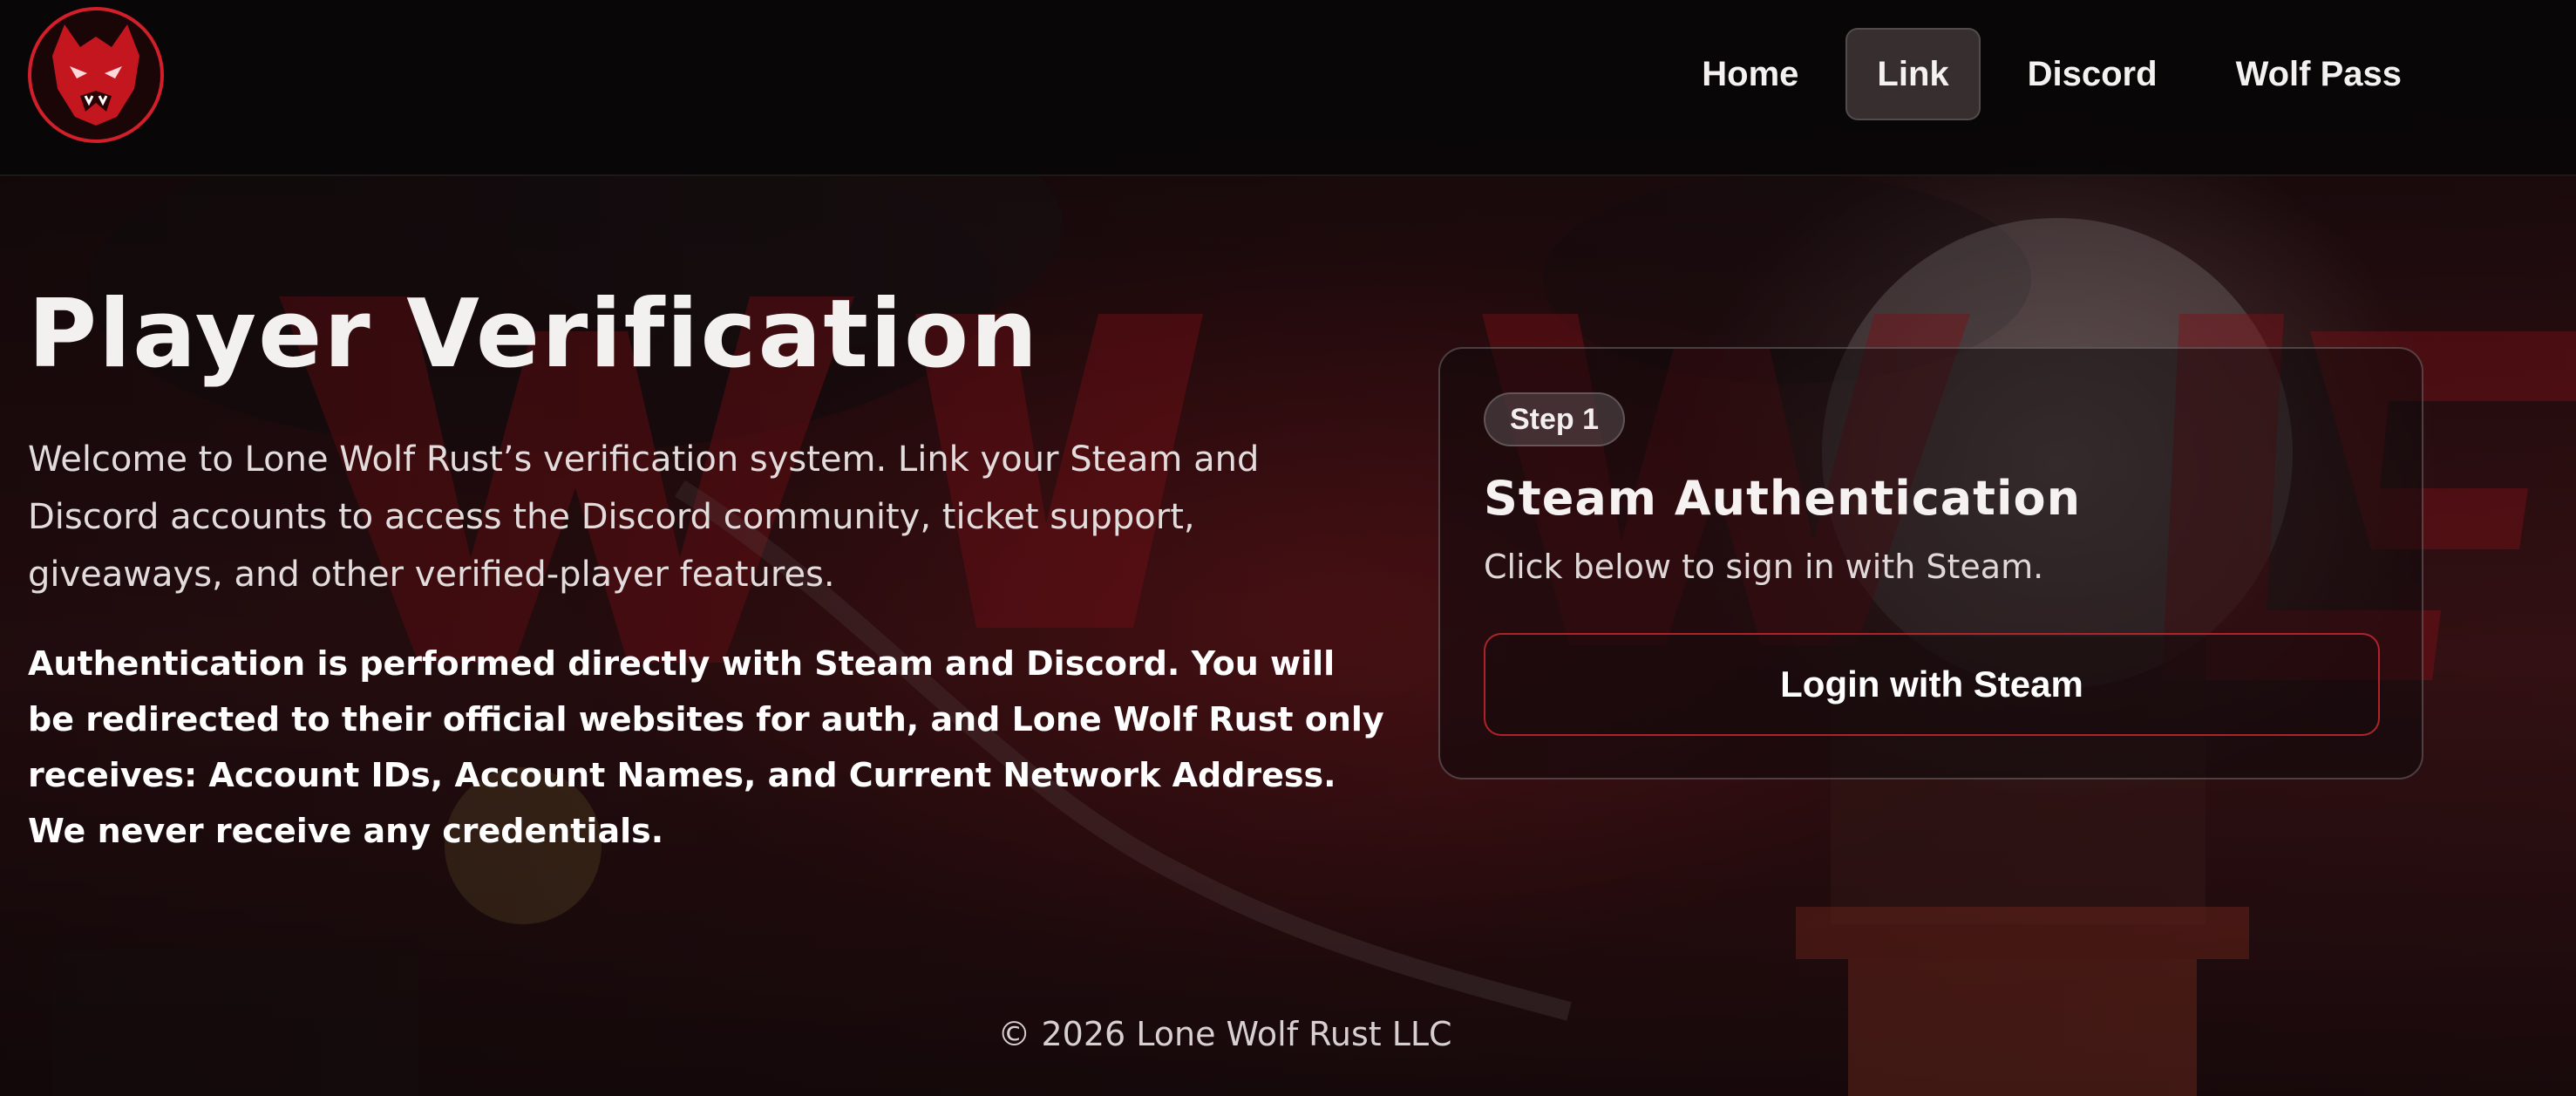 Image resolution: width=2576 pixels, height=1096 pixels. I want to click on nav-link: Link, so click(1913, 74).